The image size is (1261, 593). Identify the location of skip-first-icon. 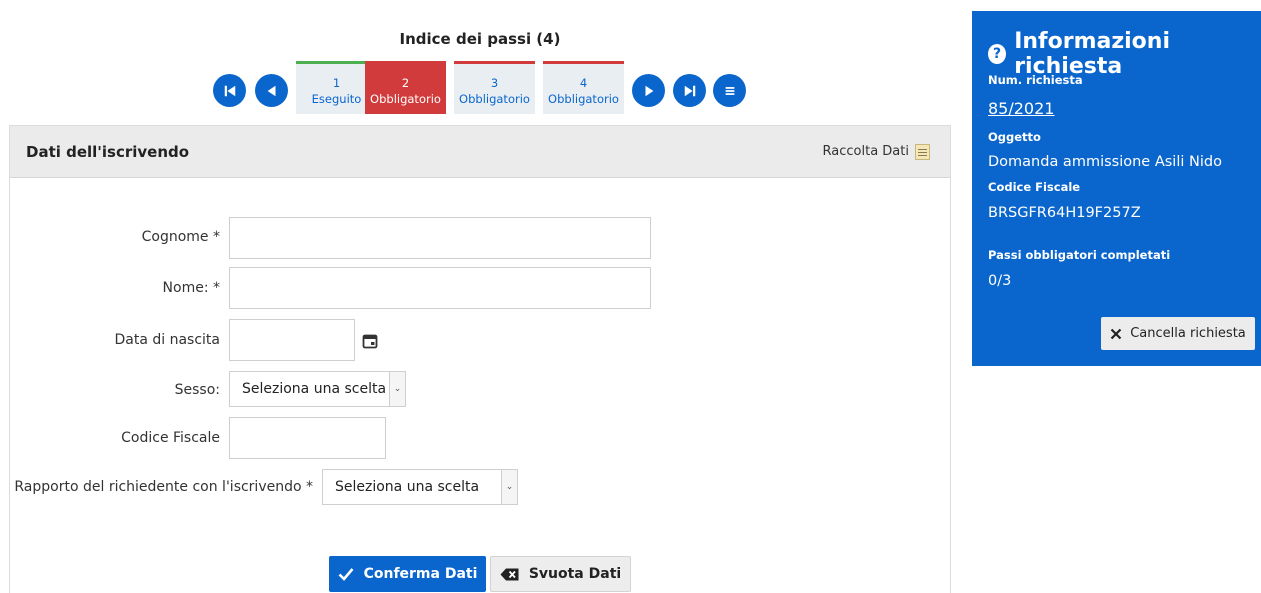
(229, 90).